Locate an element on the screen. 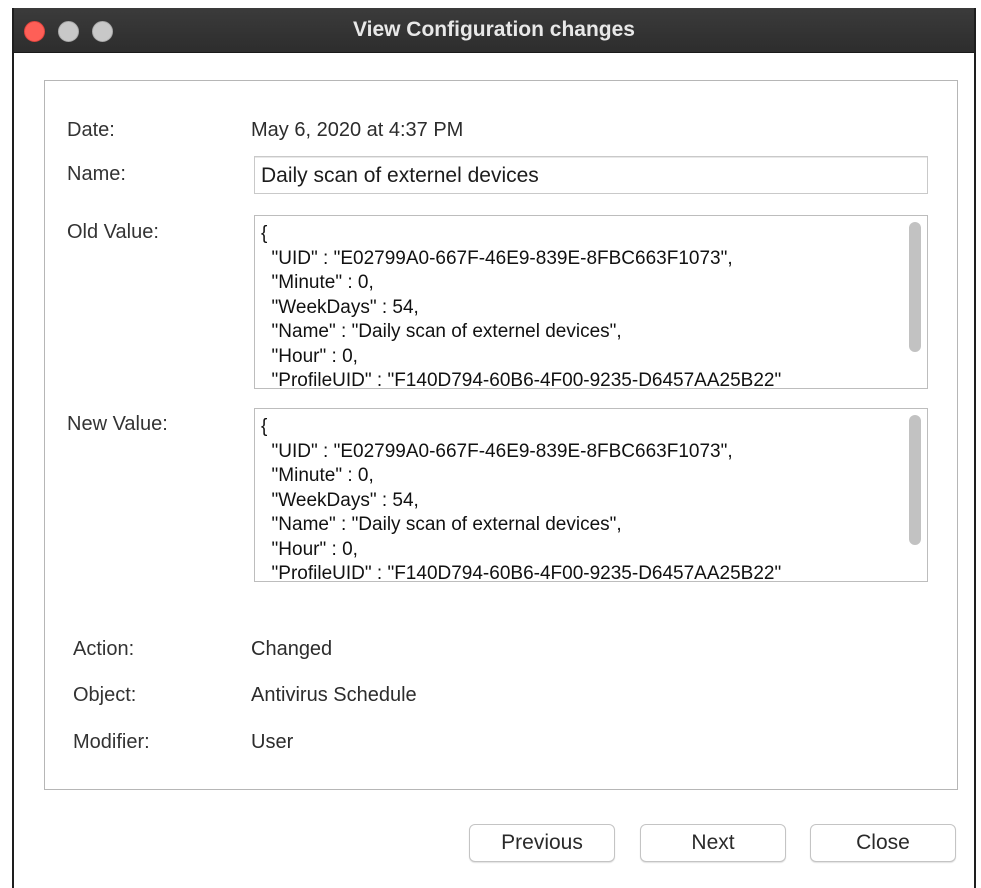 This screenshot has width=981, height=888. action-label: Action: is located at coordinates (104, 649).